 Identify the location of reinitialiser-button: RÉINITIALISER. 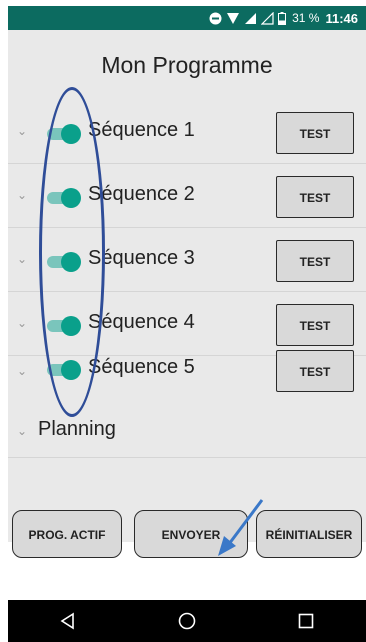
(309, 534).